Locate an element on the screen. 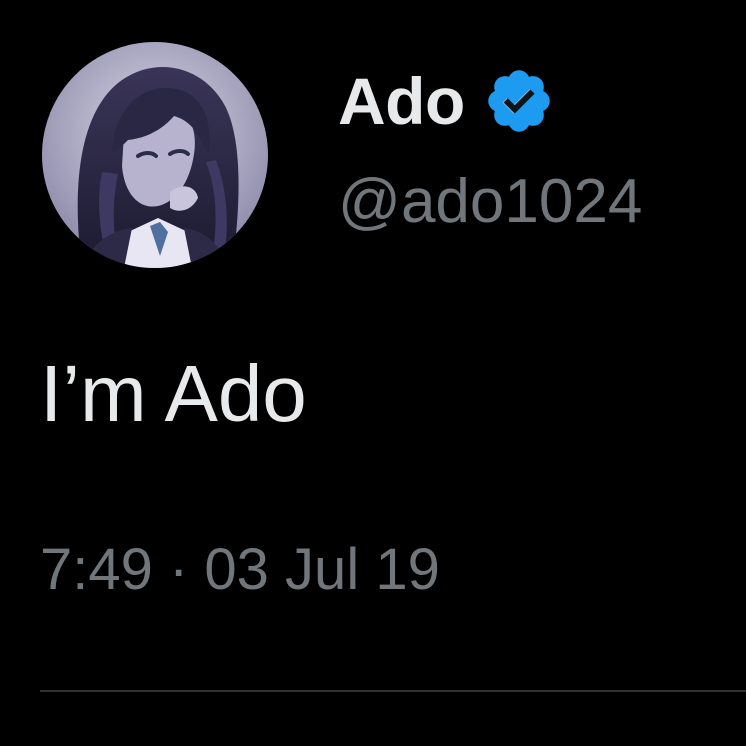 Image resolution: width=746 pixels, height=746 pixels. tweet-timestamp: 7:49 · 03 Jul 19 is located at coordinates (240, 570).